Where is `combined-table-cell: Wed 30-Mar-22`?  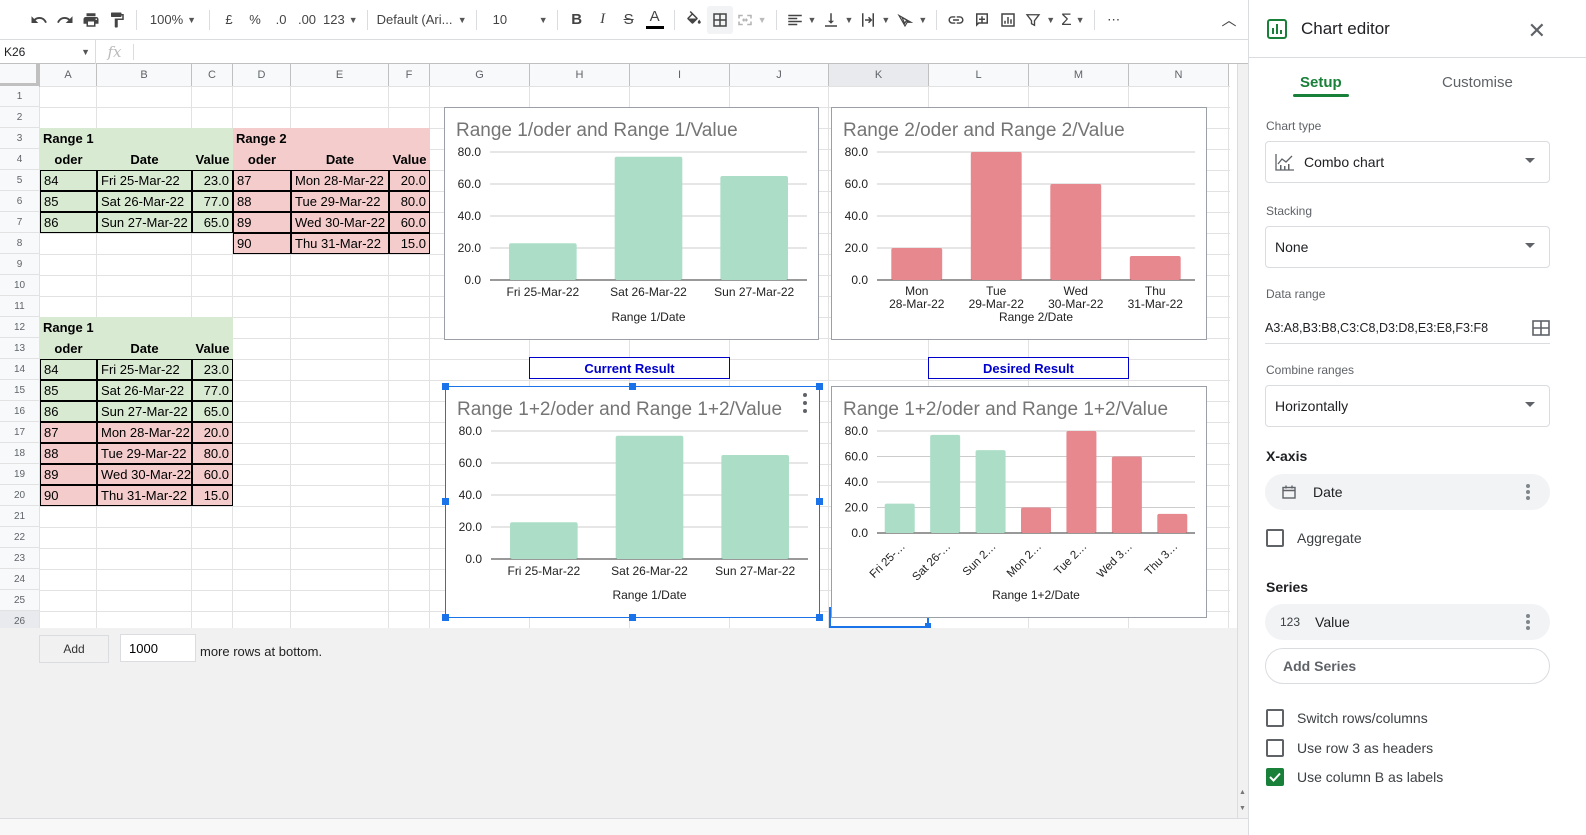
combined-table-cell: Wed 30-Mar-22 is located at coordinates (144, 474).